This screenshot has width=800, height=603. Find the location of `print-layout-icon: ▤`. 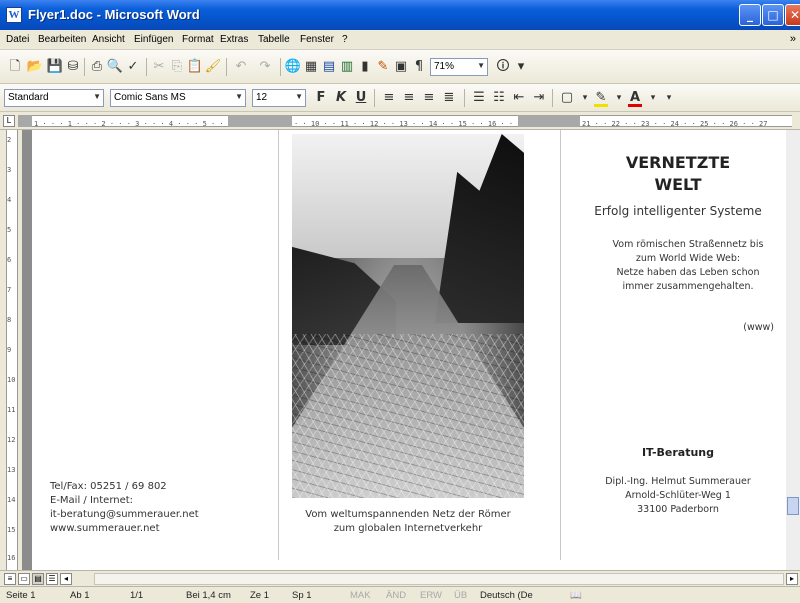

print-layout-icon: ▤ is located at coordinates (38, 579).